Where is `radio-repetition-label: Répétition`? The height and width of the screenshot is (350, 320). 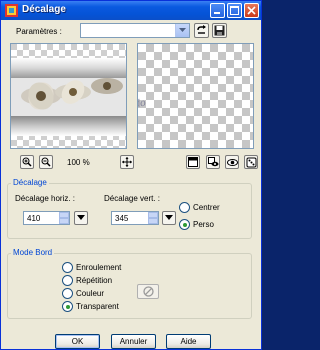 radio-repetition-label: Répétition is located at coordinates (94, 280).